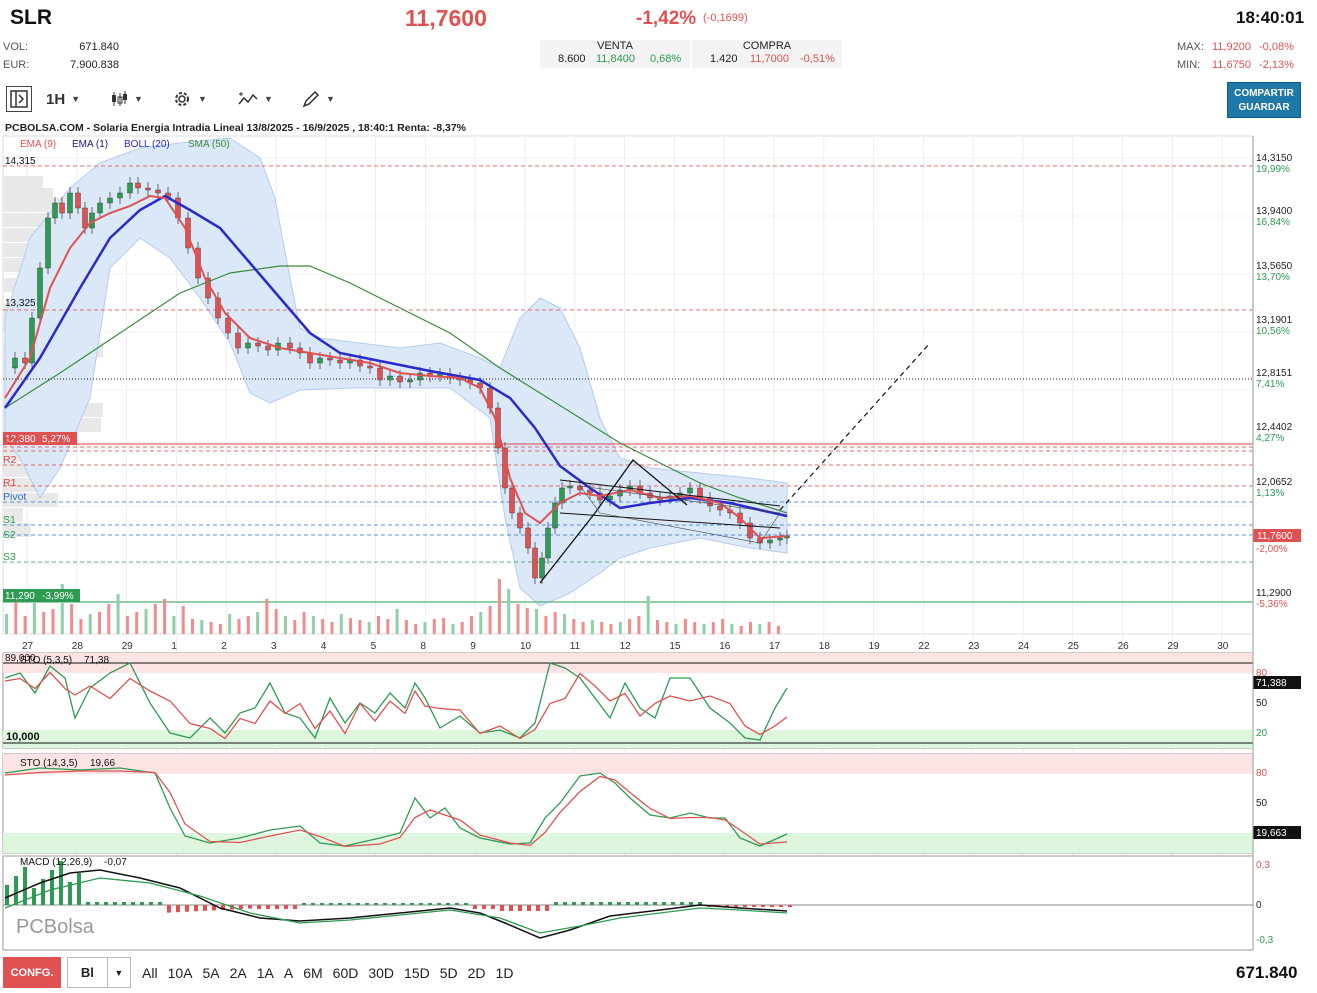 The height and width of the screenshot is (993, 1317). I want to click on pivot-label: Pivot, so click(14, 497).